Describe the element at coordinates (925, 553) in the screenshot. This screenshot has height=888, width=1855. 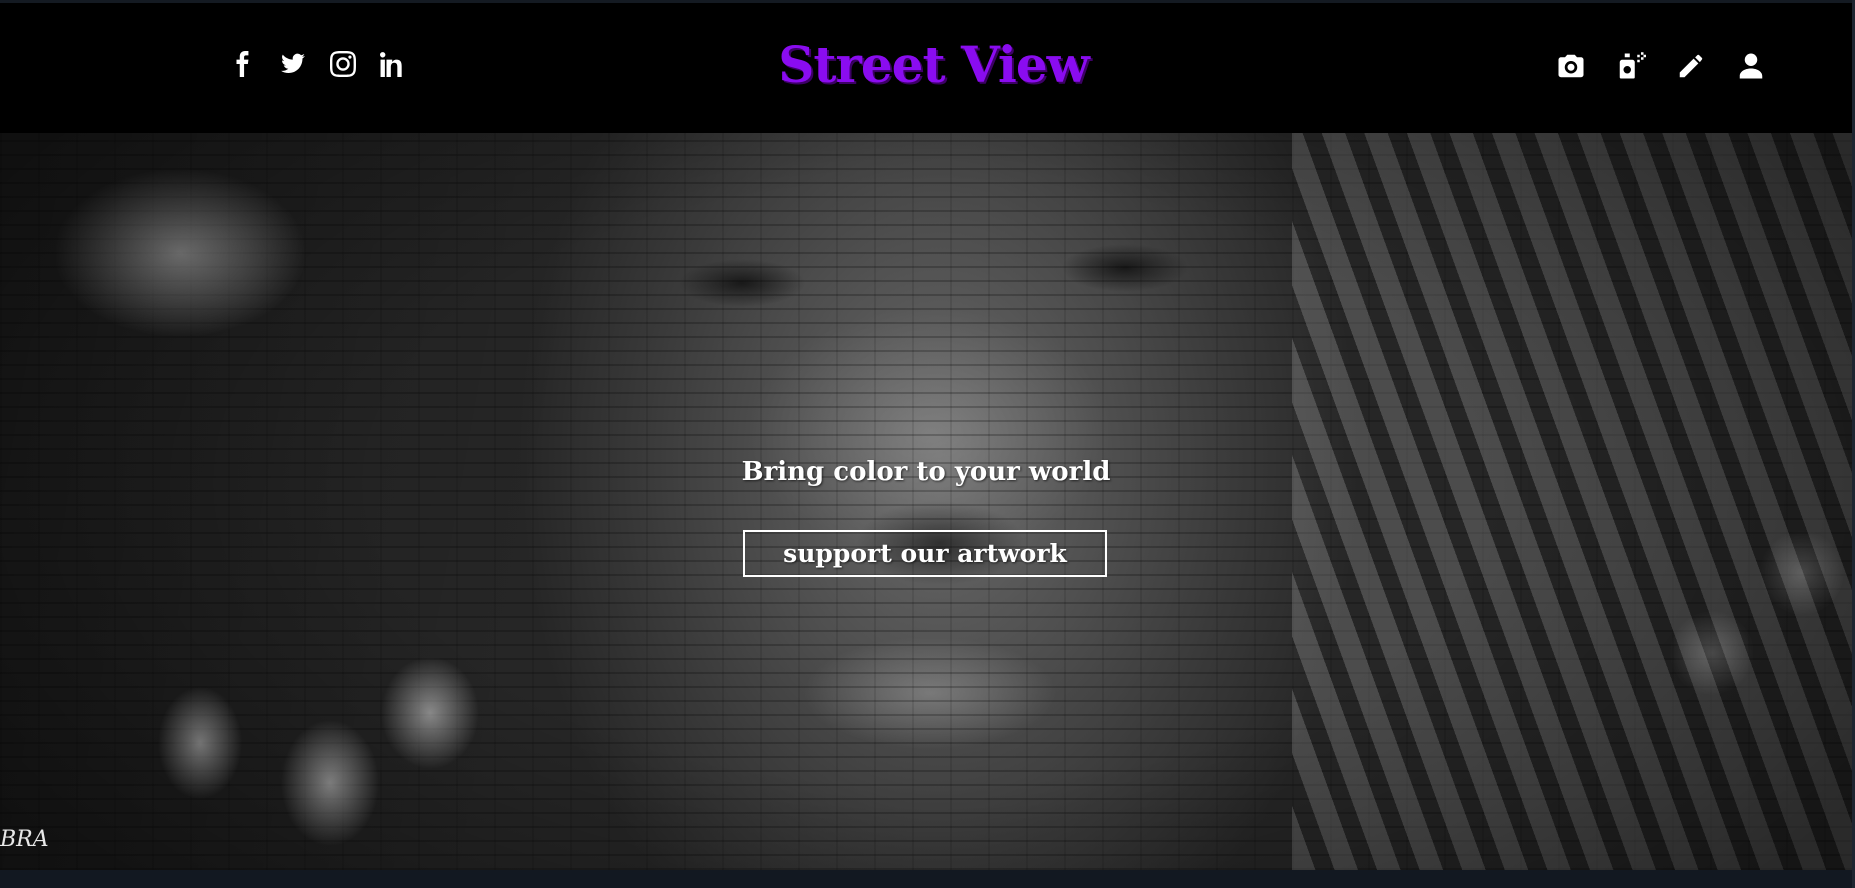
I see `support-artwork-button: support our artwork` at that location.